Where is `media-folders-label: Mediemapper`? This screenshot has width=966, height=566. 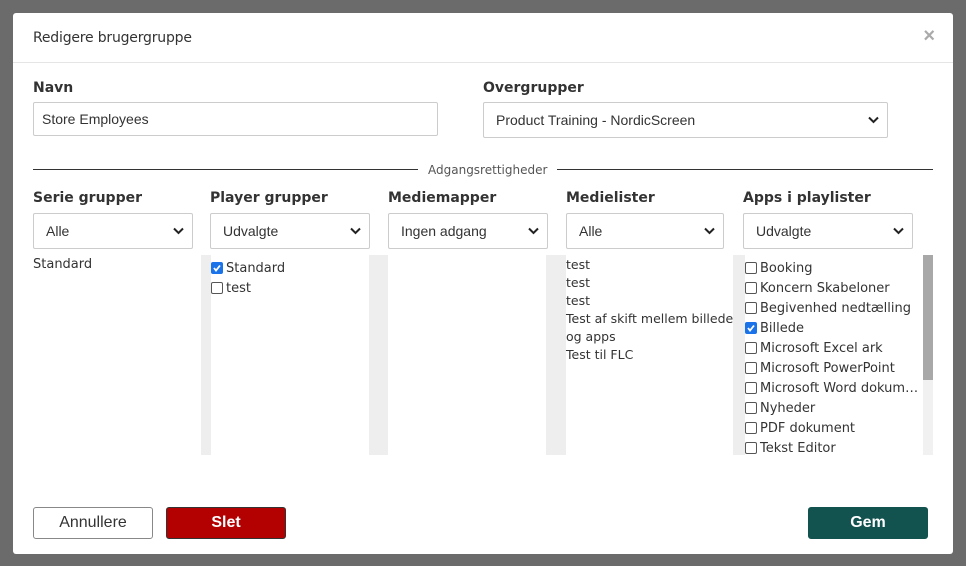 media-folders-label: Mediemapper is located at coordinates (442, 198).